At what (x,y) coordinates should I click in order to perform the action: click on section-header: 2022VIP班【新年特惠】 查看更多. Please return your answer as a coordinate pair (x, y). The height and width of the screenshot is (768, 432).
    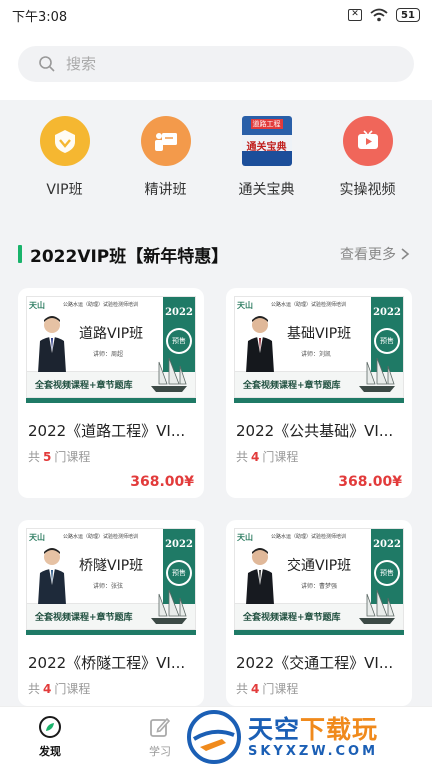
    Looking at the image, I should click on (216, 254).